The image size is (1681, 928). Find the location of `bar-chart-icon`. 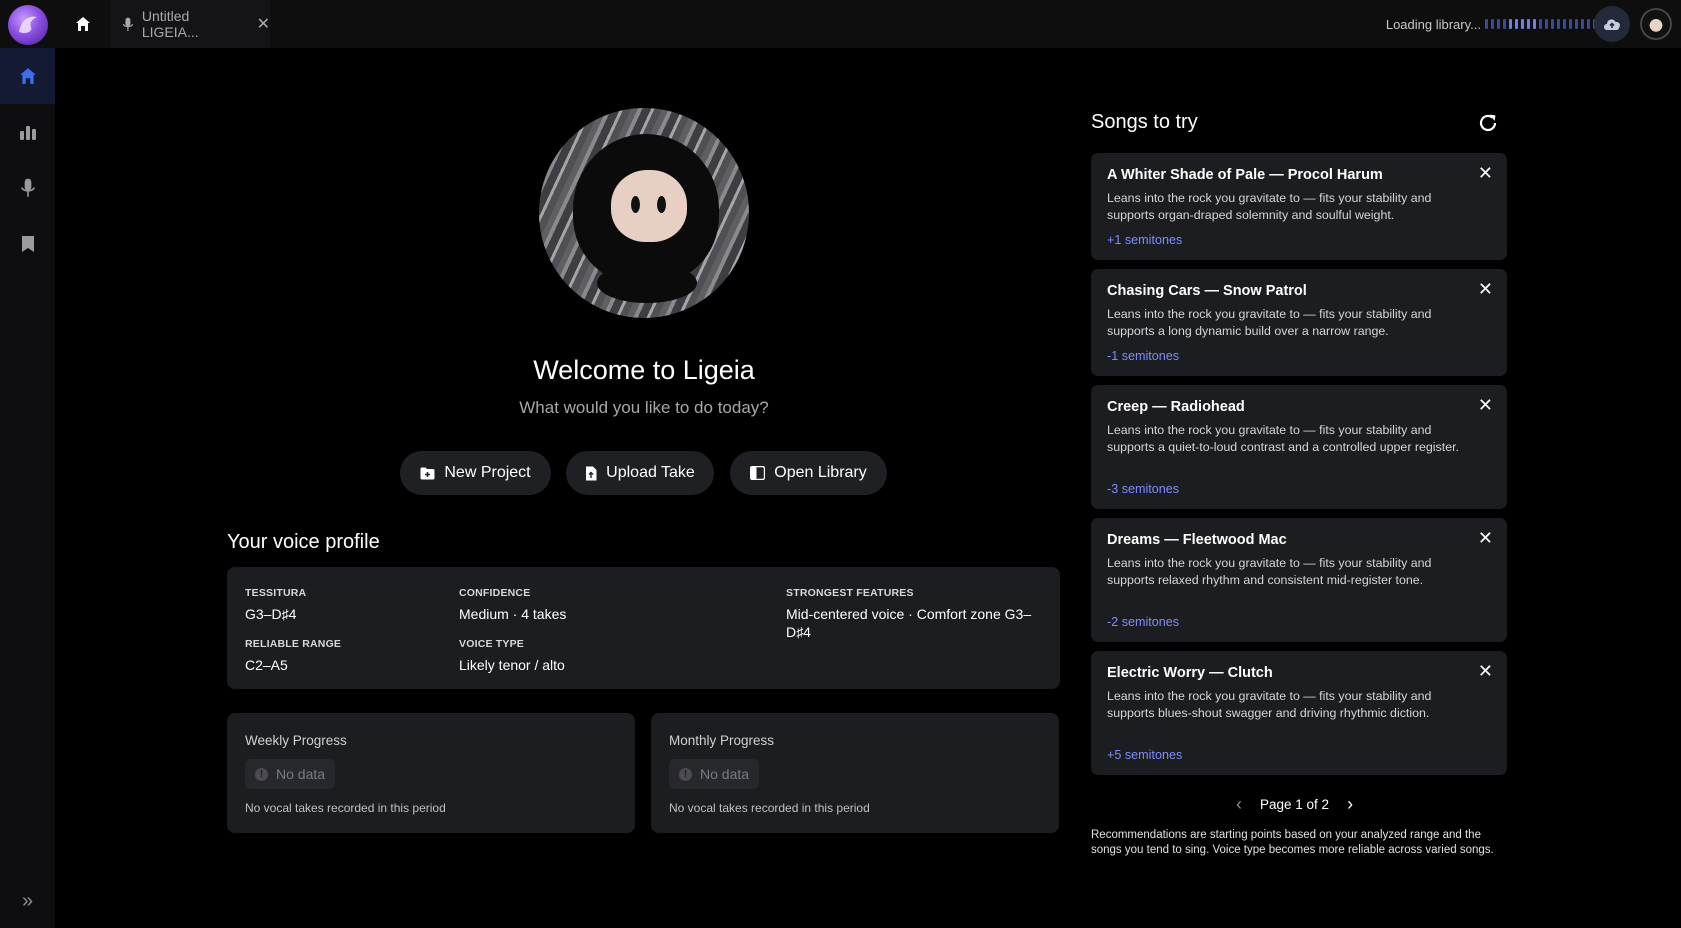

bar-chart-icon is located at coordinates (27, 133).